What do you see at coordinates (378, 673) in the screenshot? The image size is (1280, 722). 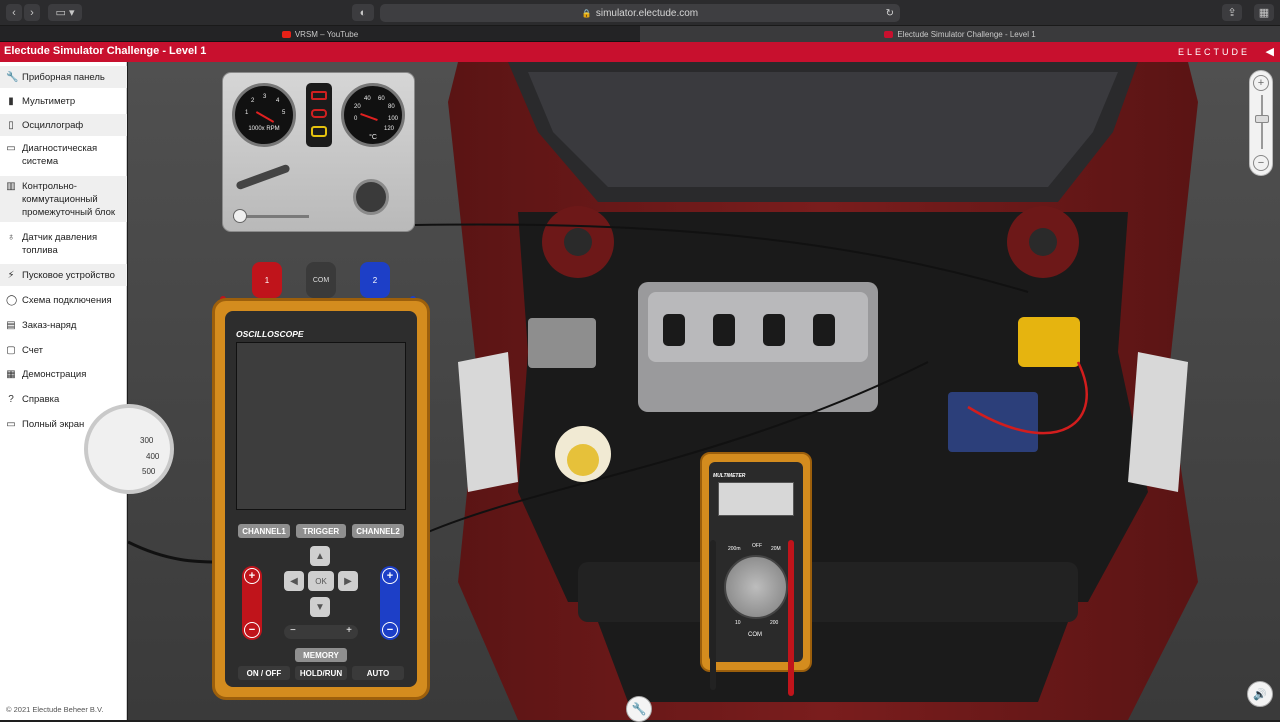 I see `auto-button: AUTO` at bounding box center [378, 673].